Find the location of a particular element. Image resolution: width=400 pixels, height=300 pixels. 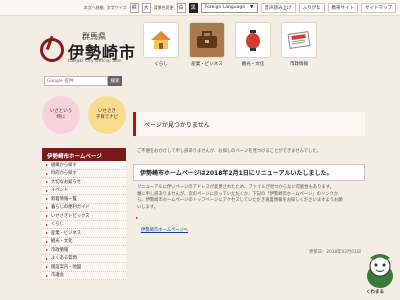

font-standard-button: 標 is located at coordinates (134, 7).